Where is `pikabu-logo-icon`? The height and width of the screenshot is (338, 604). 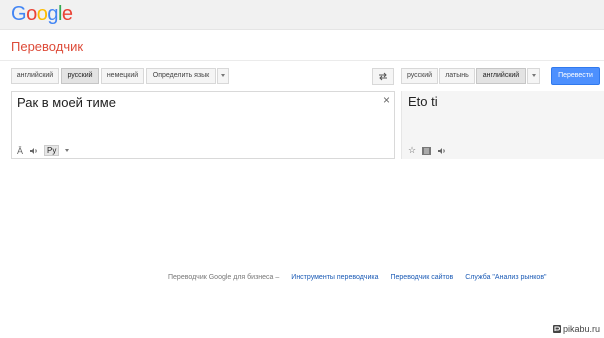
pikabu-logo-icon is located at coordinates (556, 329).